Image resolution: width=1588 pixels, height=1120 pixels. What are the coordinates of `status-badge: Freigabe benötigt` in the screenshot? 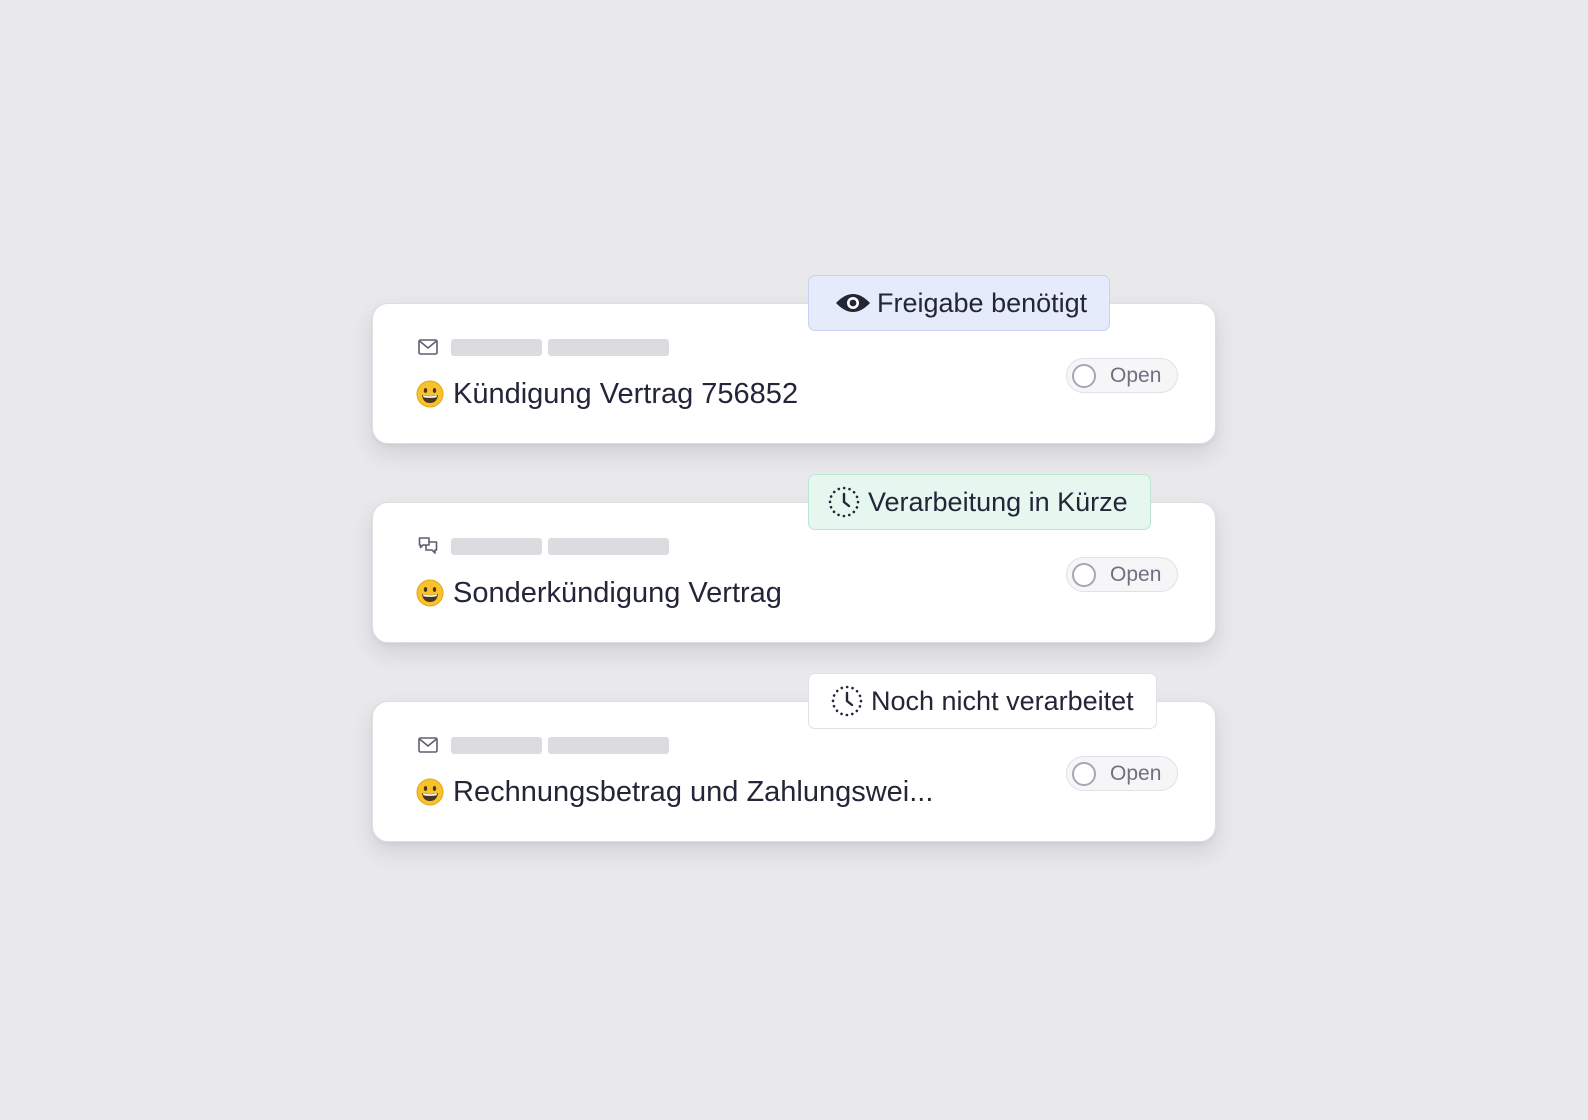 It's located at (959, 303).